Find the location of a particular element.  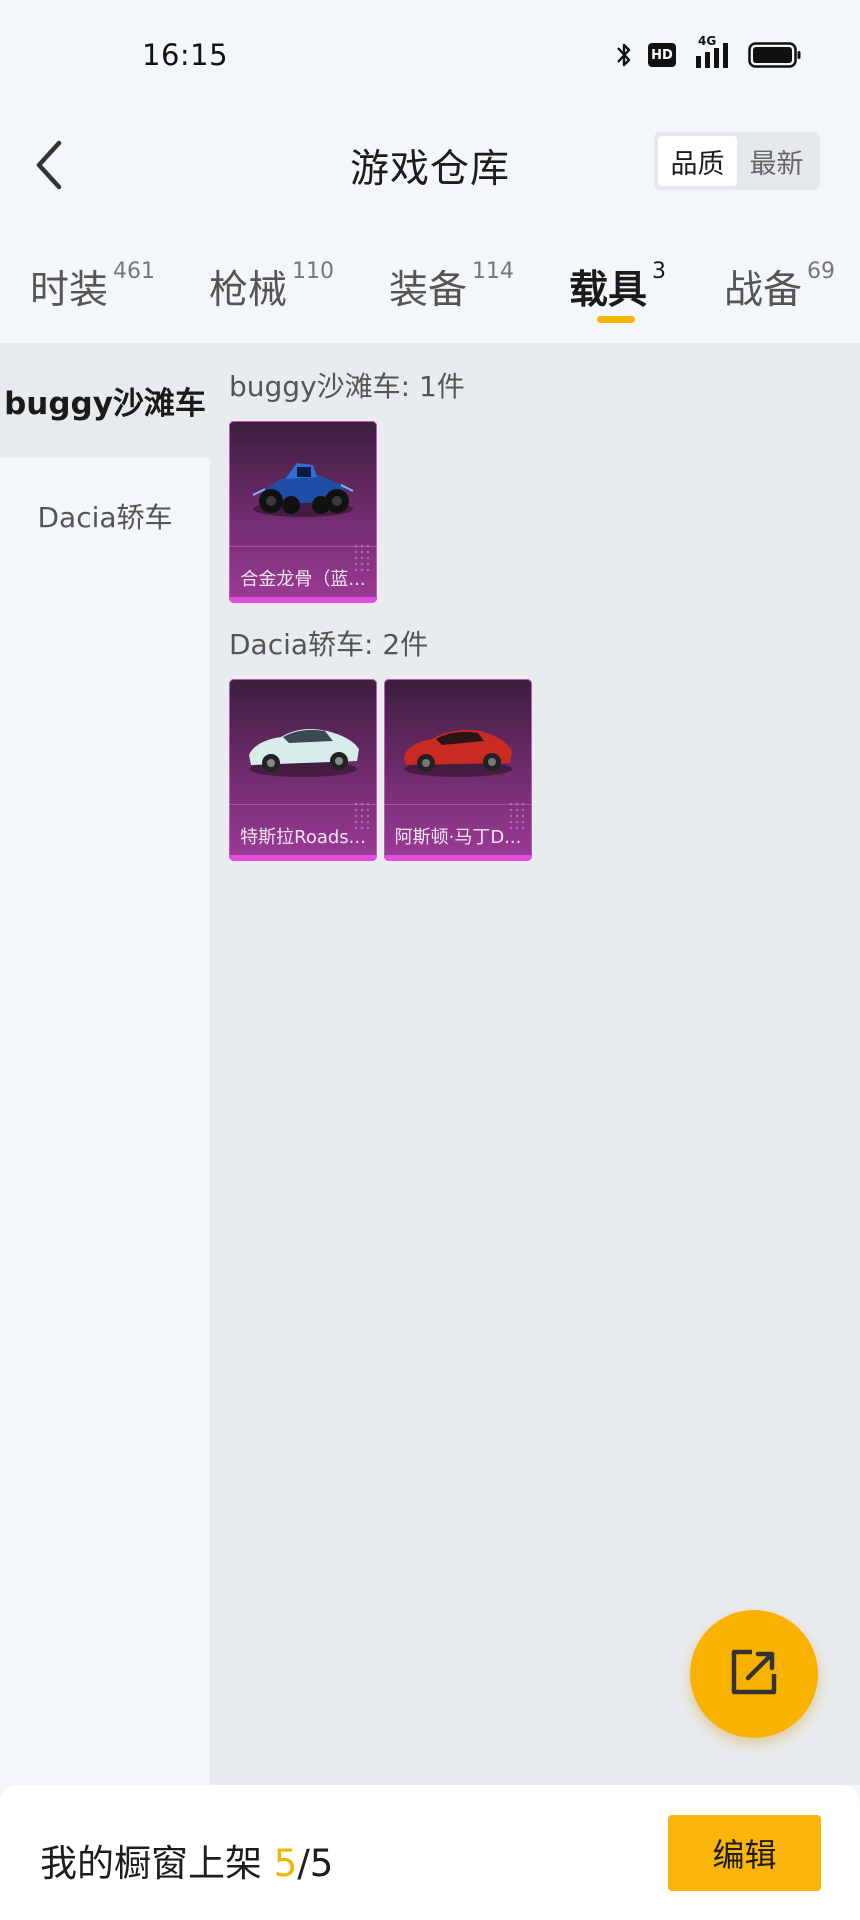

tab-label: 枪械 is located at coordinates (248, 290).